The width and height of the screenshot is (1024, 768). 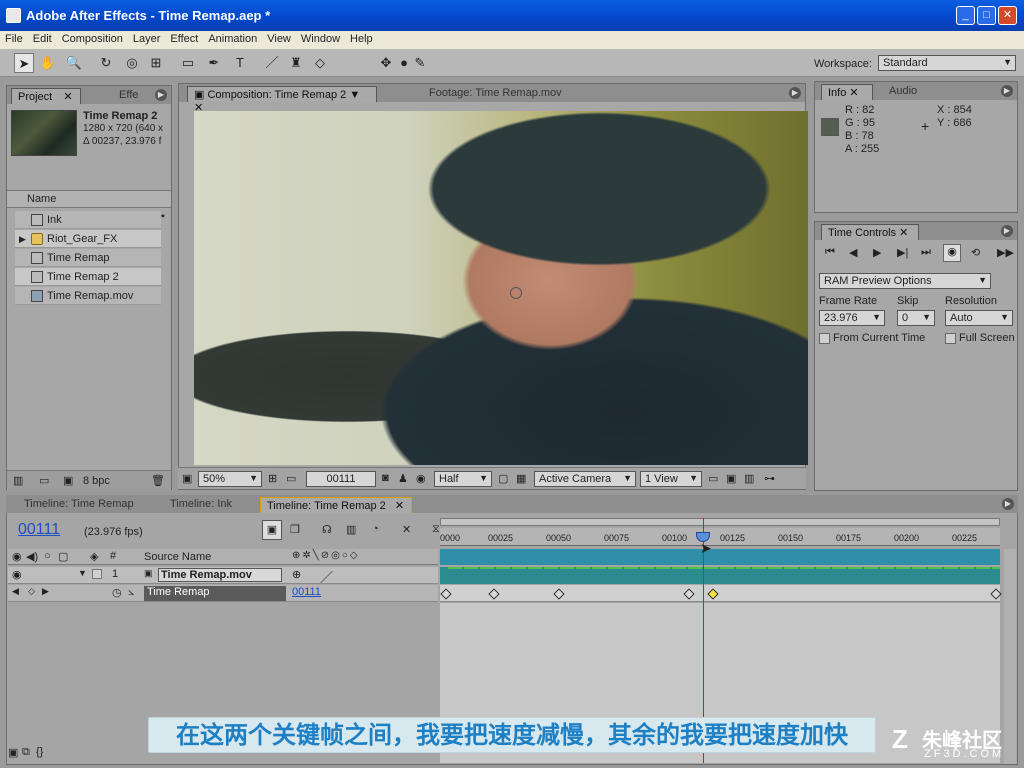 I want to click on tab-timeline-time-remap: Timeline: Time Remap, so click(x=79, y=505).